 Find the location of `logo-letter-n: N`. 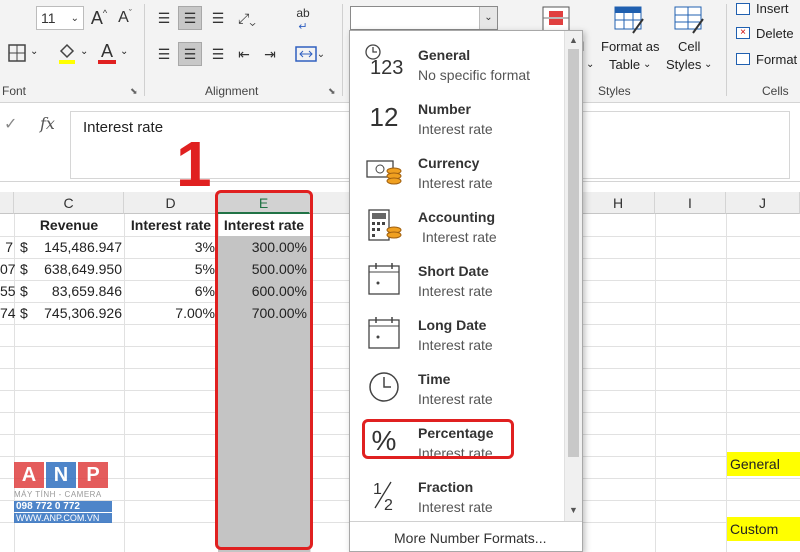

logo-letter-n: N is located at coordinates (61, 475).